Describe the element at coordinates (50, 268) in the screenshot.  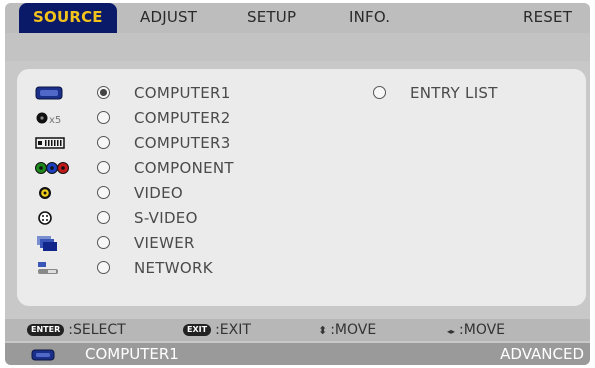
I see `network-icon` at that location.